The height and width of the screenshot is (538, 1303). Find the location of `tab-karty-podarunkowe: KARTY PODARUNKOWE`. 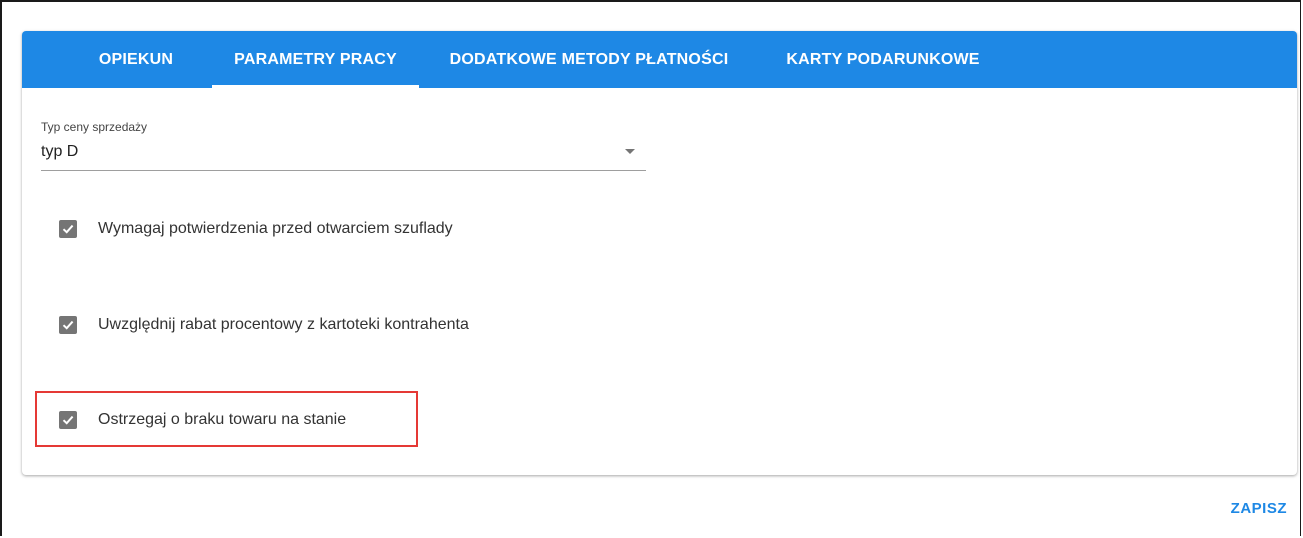

tab-karty-podarunkowe: KARTY PODARUNKOWE is located at coordinates (883, 59).